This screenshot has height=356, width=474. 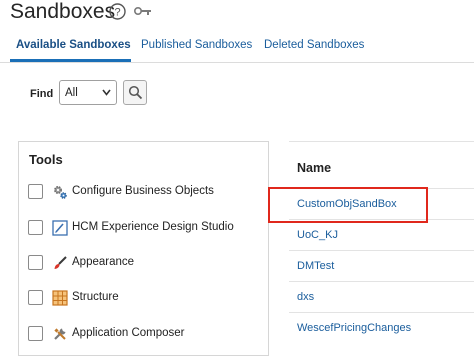 I want to click on search-button, so click(x=135, y=92).